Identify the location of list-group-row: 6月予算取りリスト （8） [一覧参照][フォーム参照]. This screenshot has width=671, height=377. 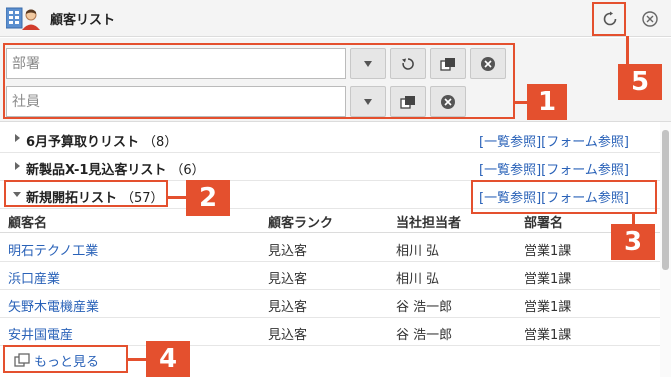
(330, 139).